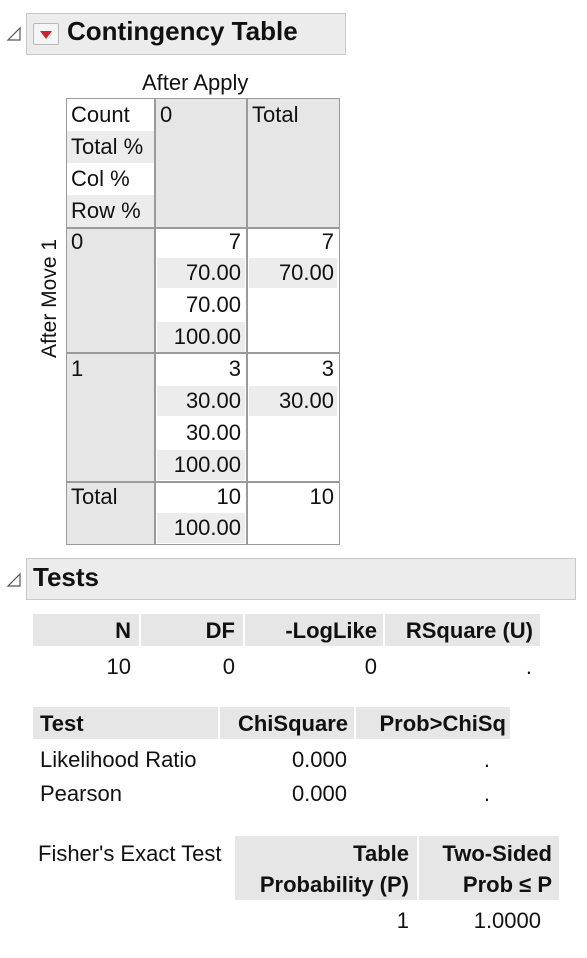 The width and height of the screenshot is (587, 958). I want to click on contingency-title: Contingency Table, so click(182, 31).